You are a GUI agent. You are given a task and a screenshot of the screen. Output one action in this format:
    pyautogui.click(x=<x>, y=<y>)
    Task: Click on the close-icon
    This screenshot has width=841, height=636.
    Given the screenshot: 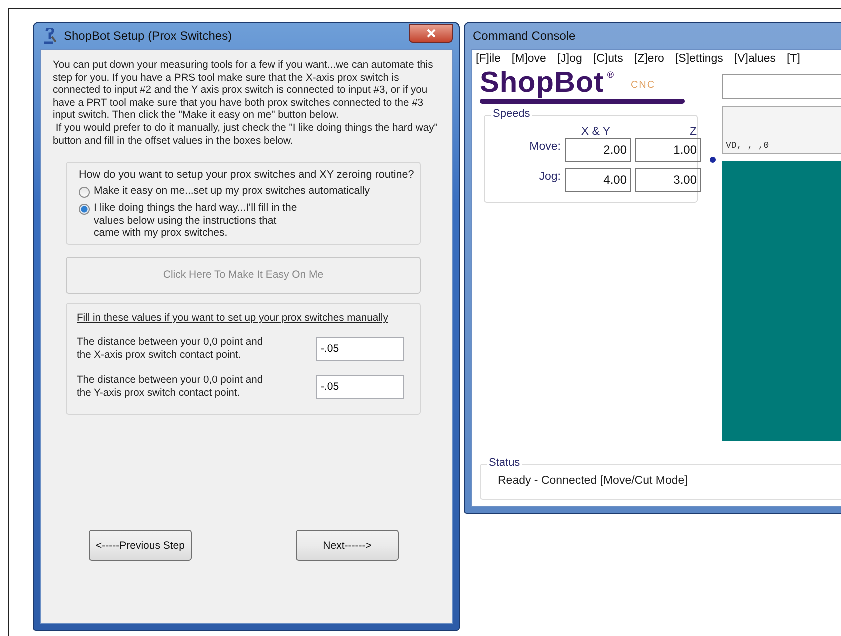 What is the action you would take?
    pyautogui.click(x=431, y=33)
    